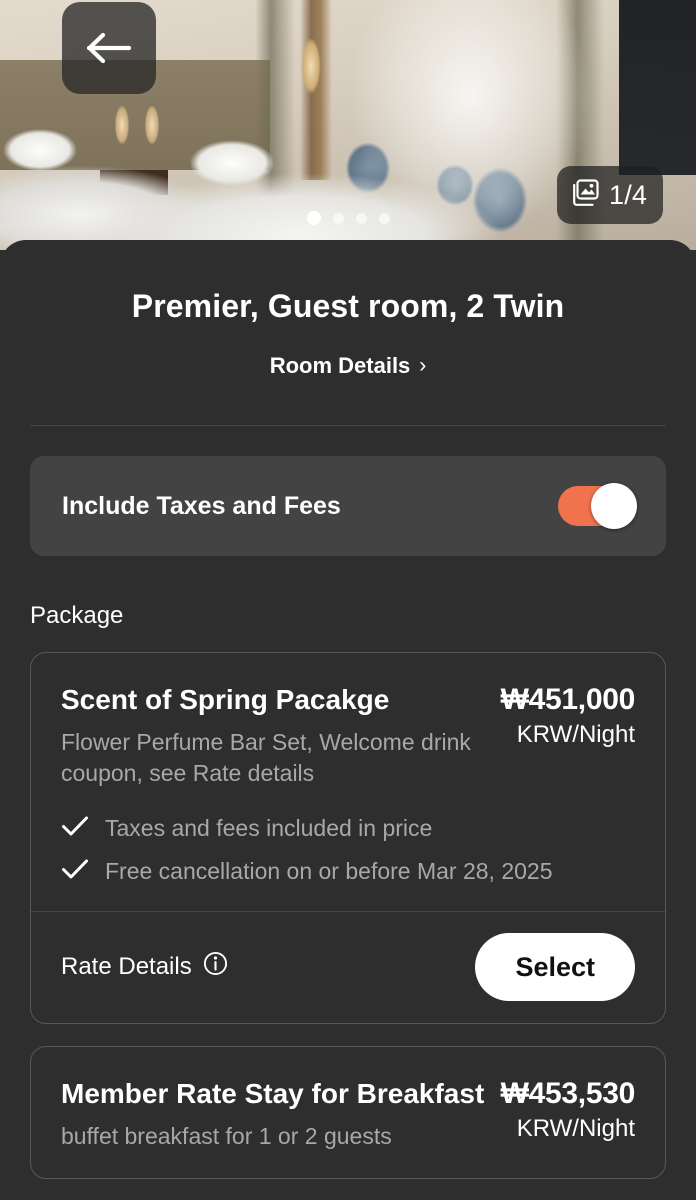  What do you see at coordinates (348, 425) in the screenshot?
I see `sheet-divider` at bounding box center [348, 425].